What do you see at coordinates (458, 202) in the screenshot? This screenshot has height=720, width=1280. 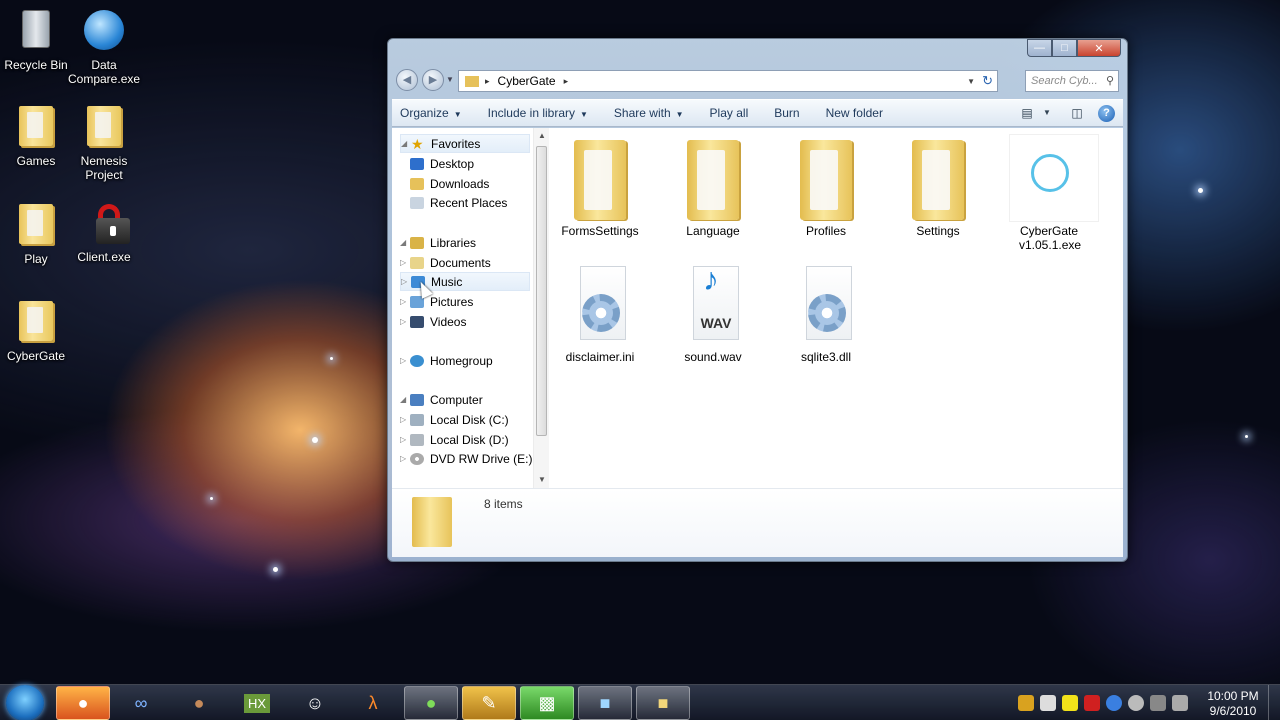 I see `nav-recent-places: Recent Places` at bounding box center [458, 202].